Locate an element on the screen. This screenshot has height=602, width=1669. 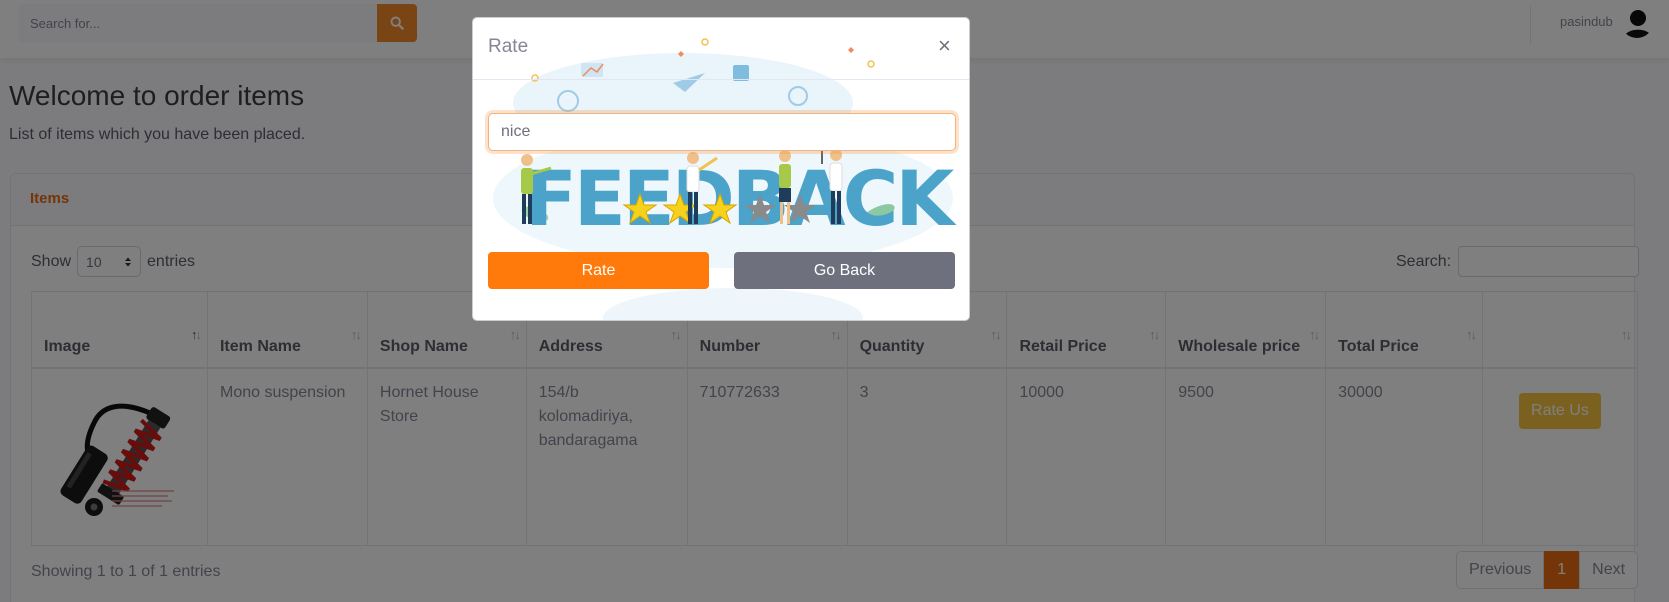
feedback-image-text: FEEDBACK is located at coordinates (741, 198).